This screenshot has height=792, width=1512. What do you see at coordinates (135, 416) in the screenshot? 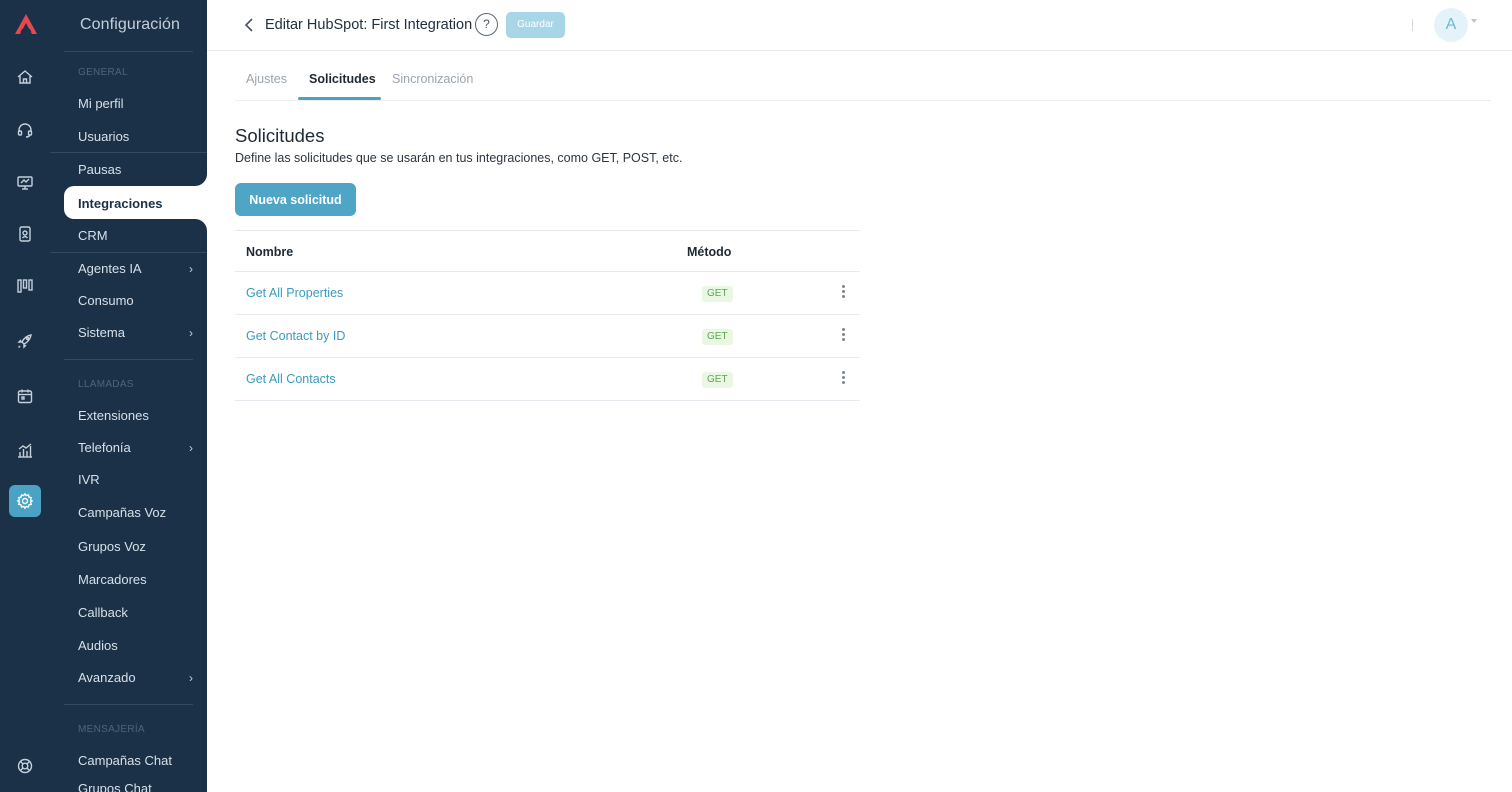
I see `sidebar-item-extensiones: Extensiones` at bounding box center [135, 416].